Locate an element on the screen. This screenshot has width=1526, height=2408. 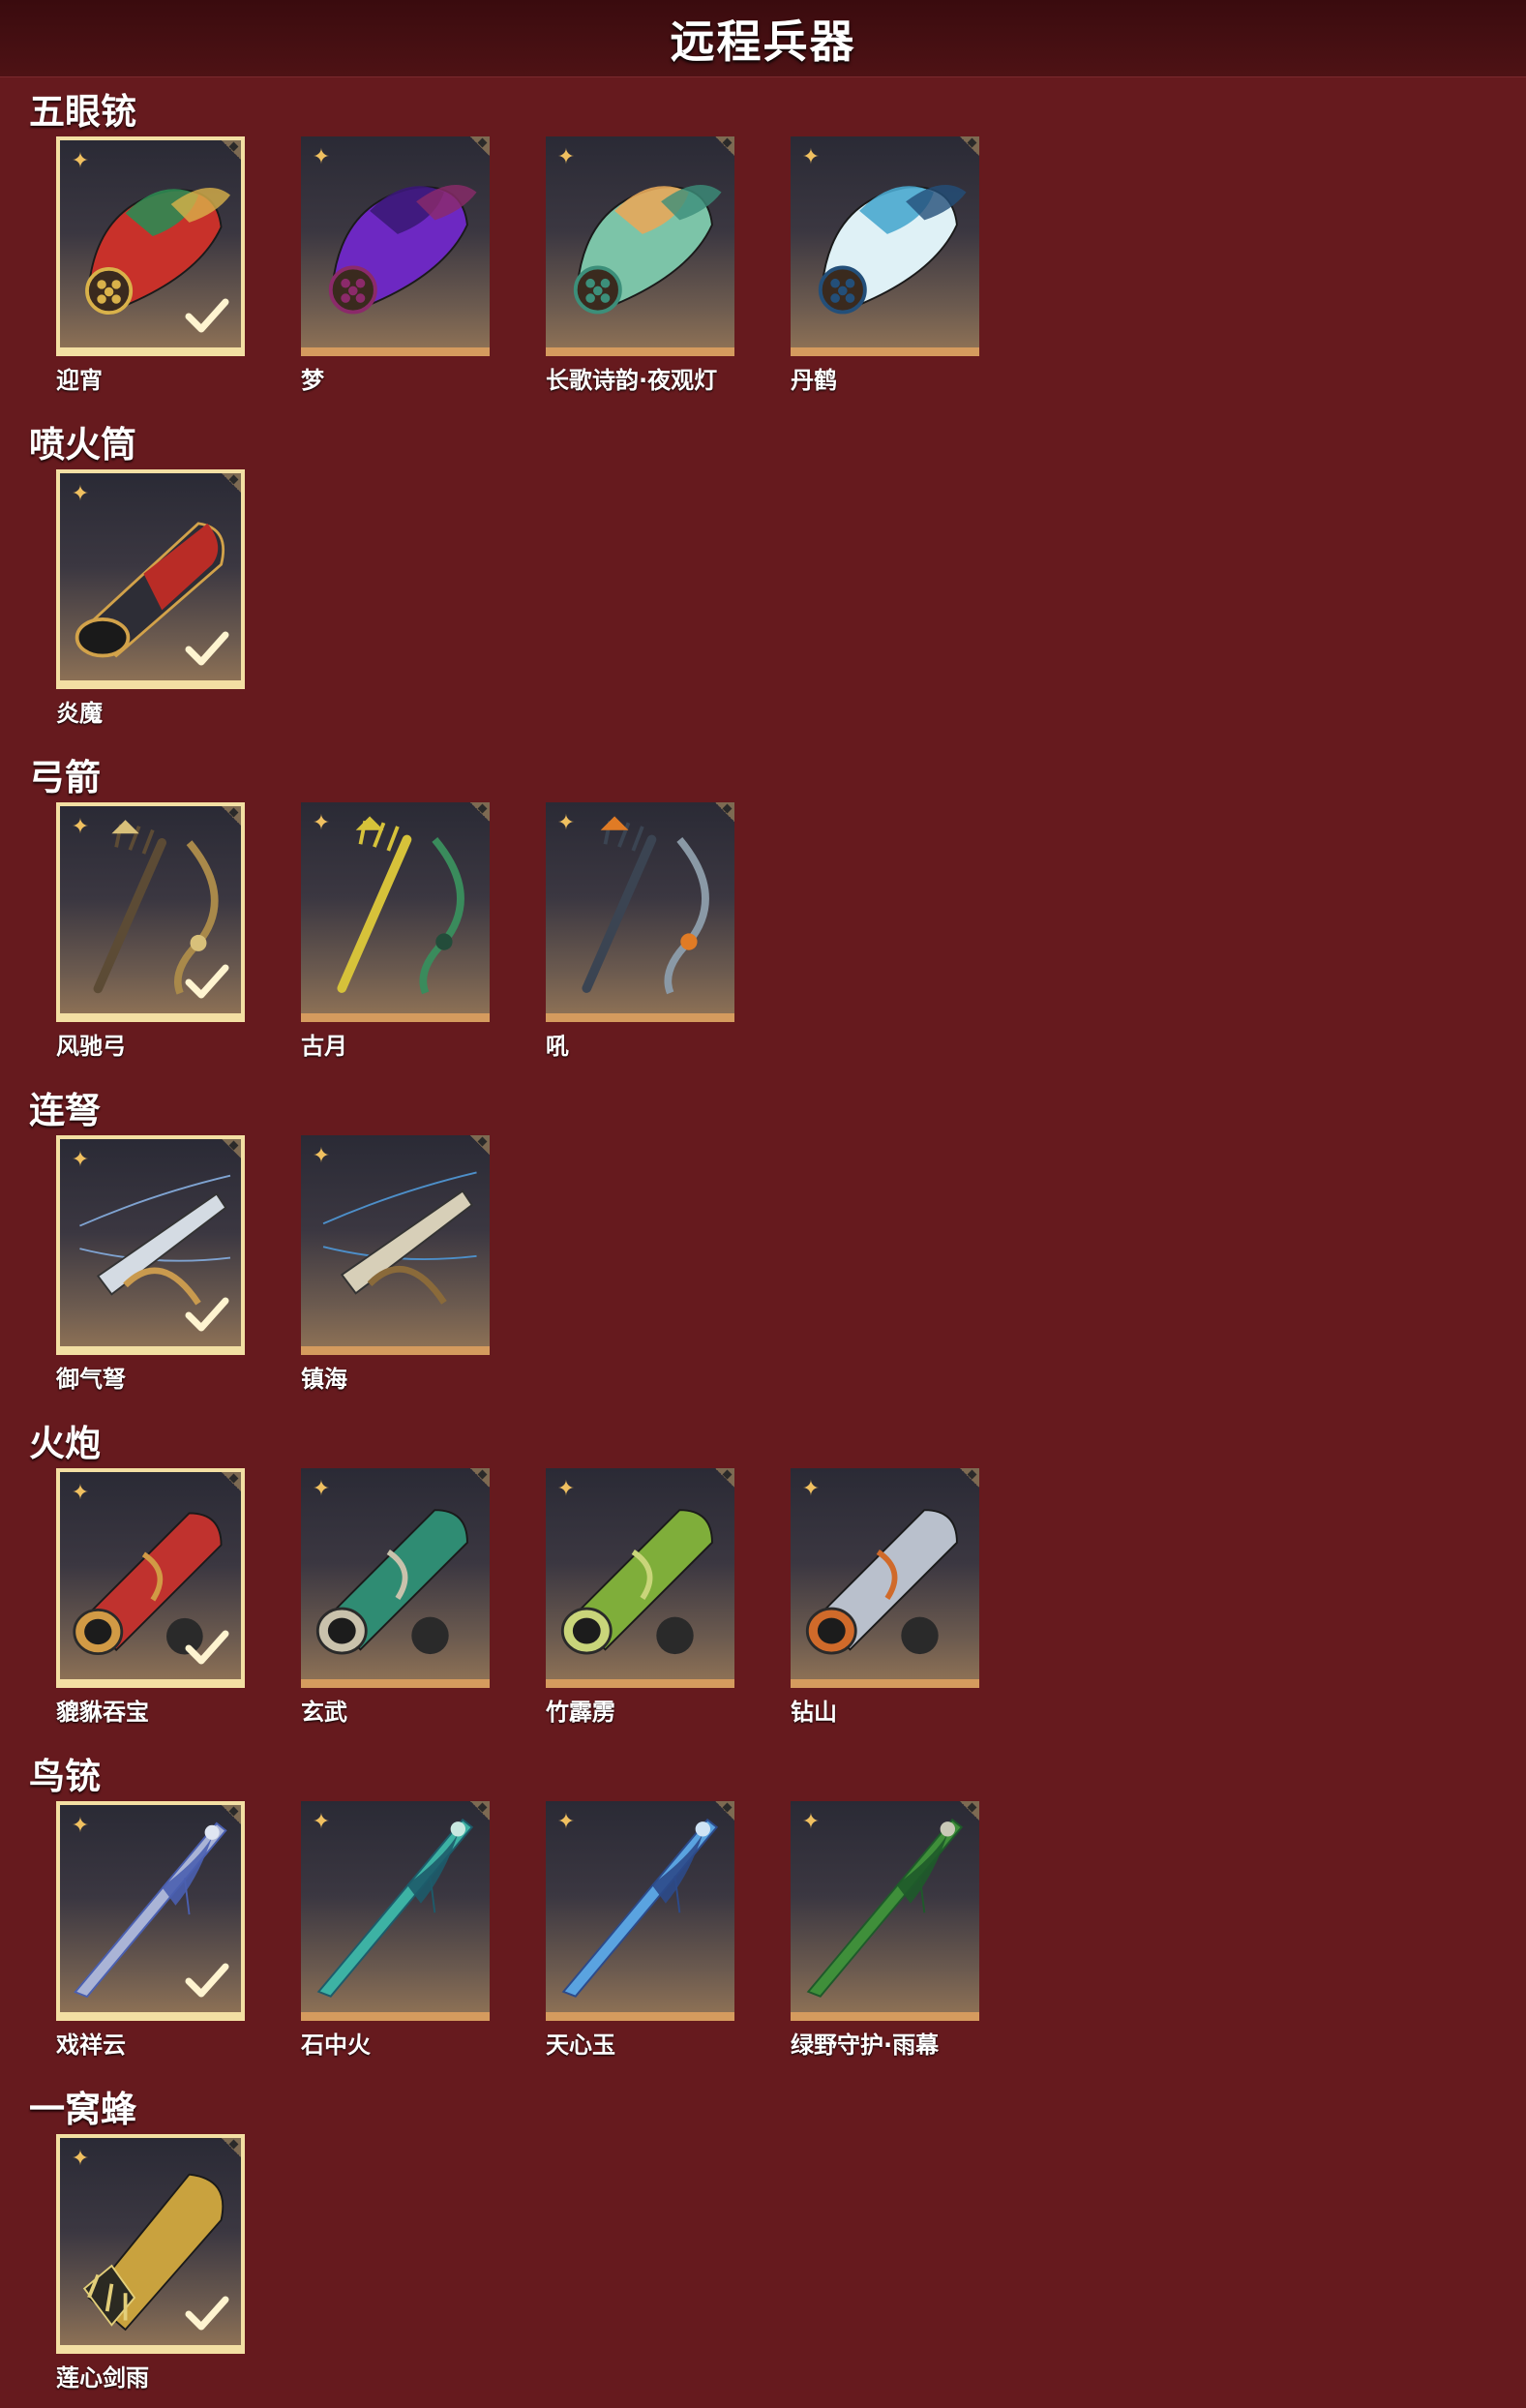
weapon-card: ✦ 貔貅吞宝 is located at coordinates (150, 1597).